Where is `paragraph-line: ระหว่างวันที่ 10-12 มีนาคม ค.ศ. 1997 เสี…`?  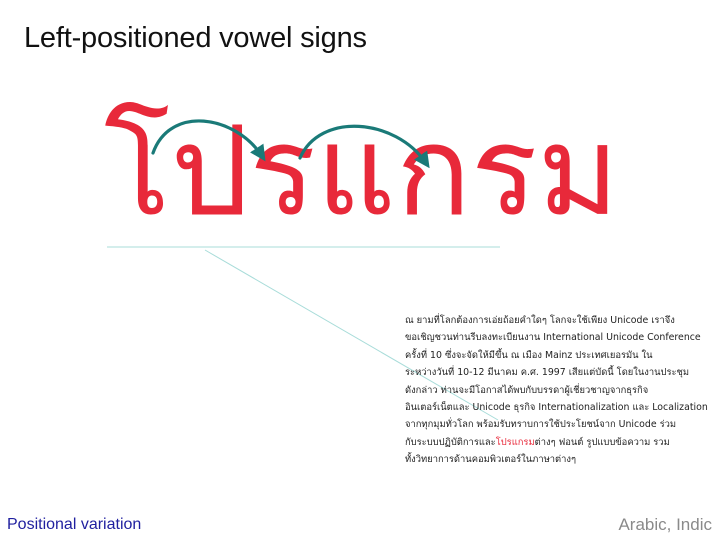
paragraph-line: ระหว่างวันที่ 10-12 มีนาคม ค.ศ. 1997 เสี… is located at coordinates (547, 373).